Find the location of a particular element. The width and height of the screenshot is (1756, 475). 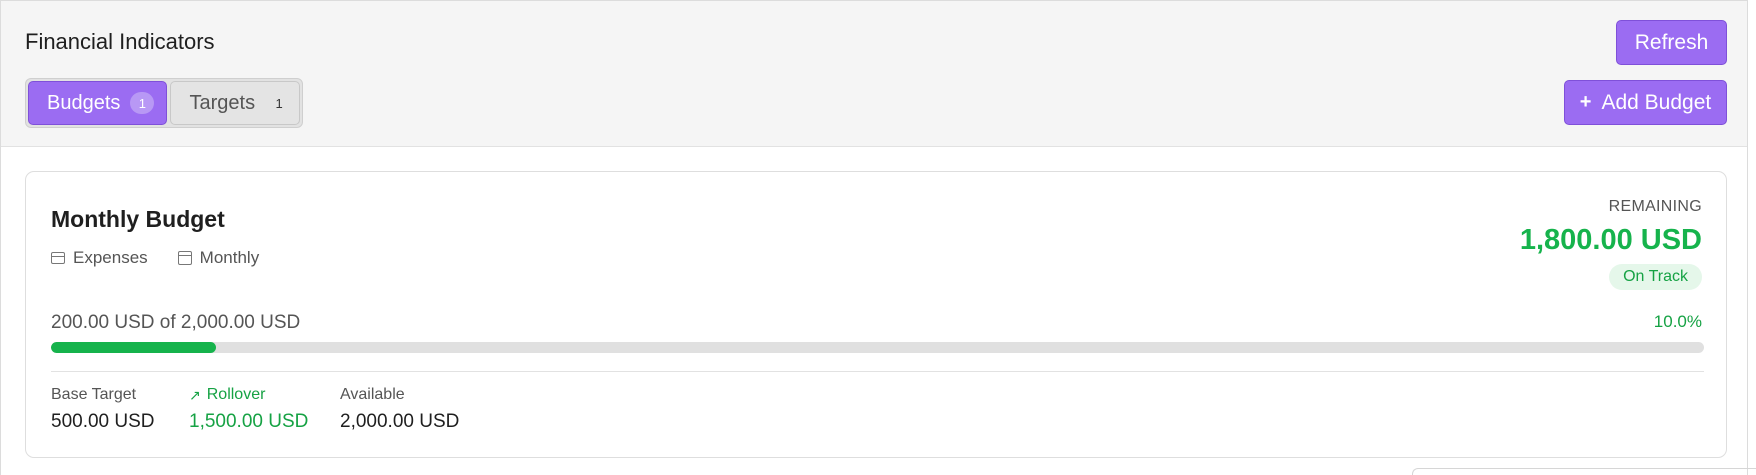

budget-meta: Expenses Monthly is located at coordinates (155, 258).